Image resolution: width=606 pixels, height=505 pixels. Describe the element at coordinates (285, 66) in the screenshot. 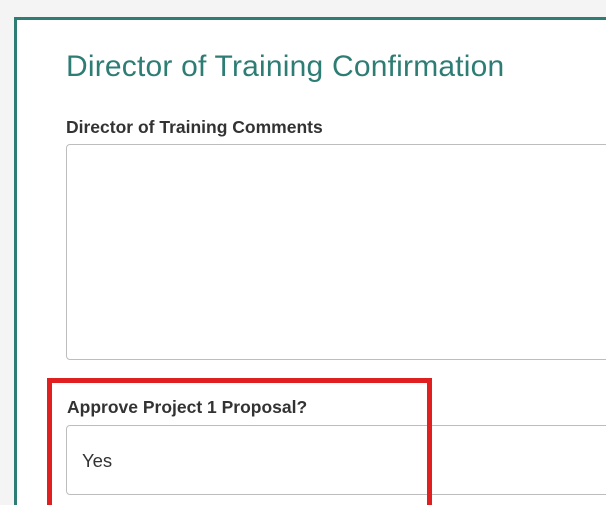

I see `section-title: Director of Training Confirmation` at that location.